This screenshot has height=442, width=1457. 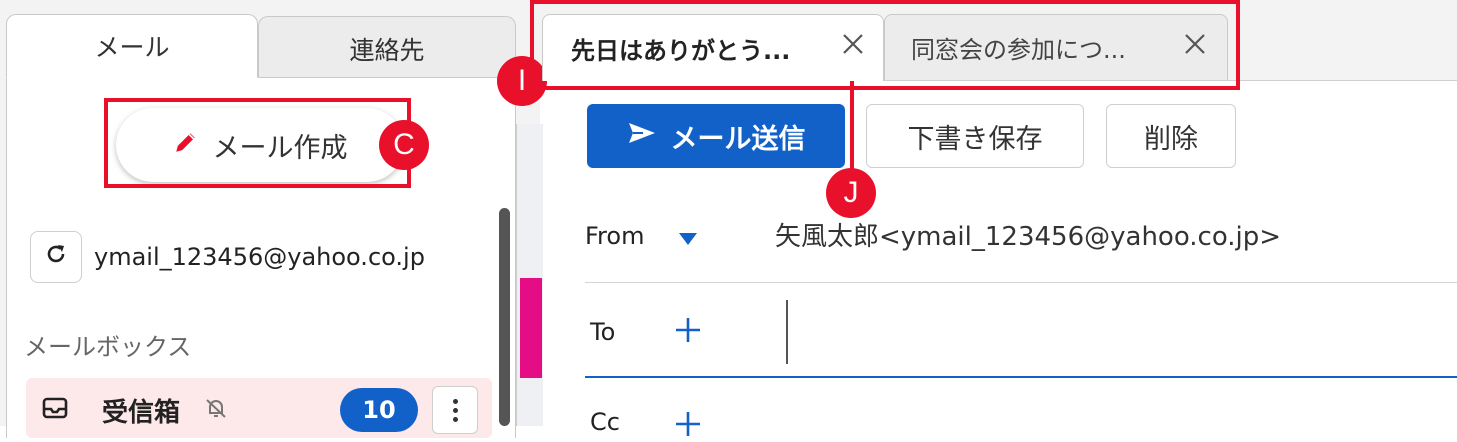 What do you see at coordinates (379, 410) in the screenshot?
I see `inbox-unread-badge: 10` at bounding box center [379, 410].